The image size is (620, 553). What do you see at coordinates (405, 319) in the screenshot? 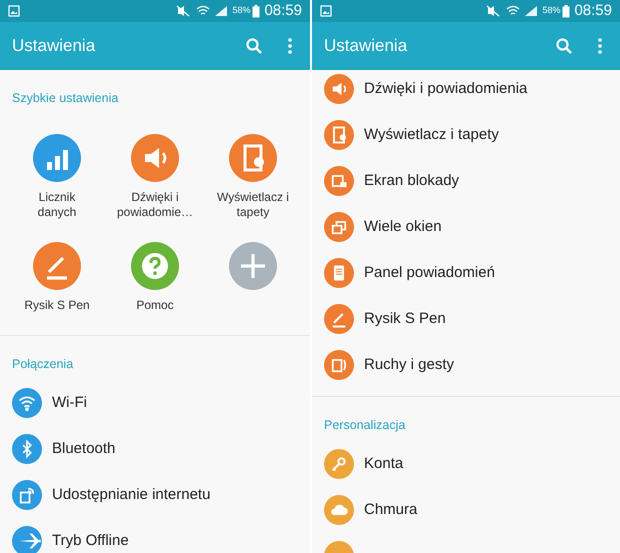
I see `settings-item: Rysik S Pen` at bounding box center [405, 319].